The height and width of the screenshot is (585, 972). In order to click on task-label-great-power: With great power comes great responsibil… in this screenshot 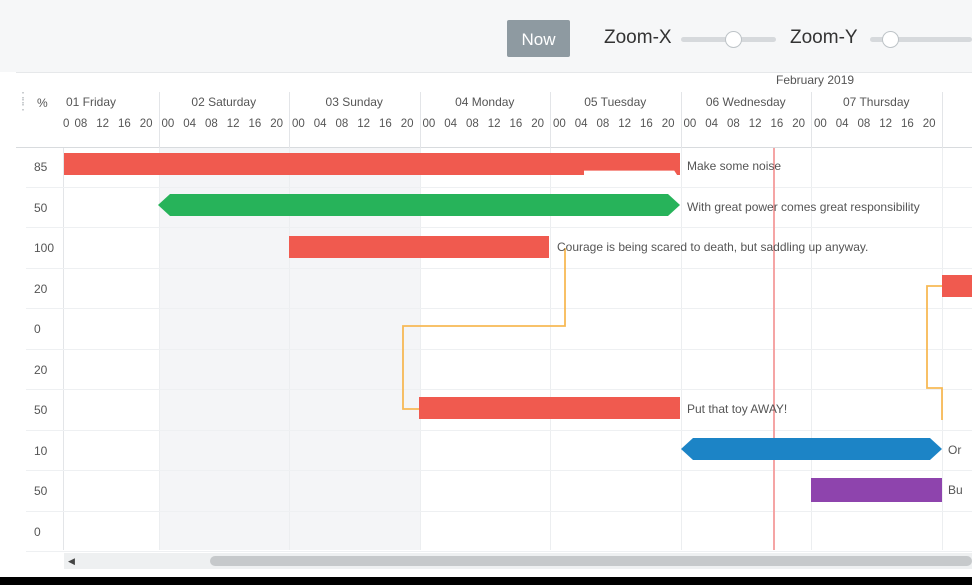, I will do `click(803, 207)`.